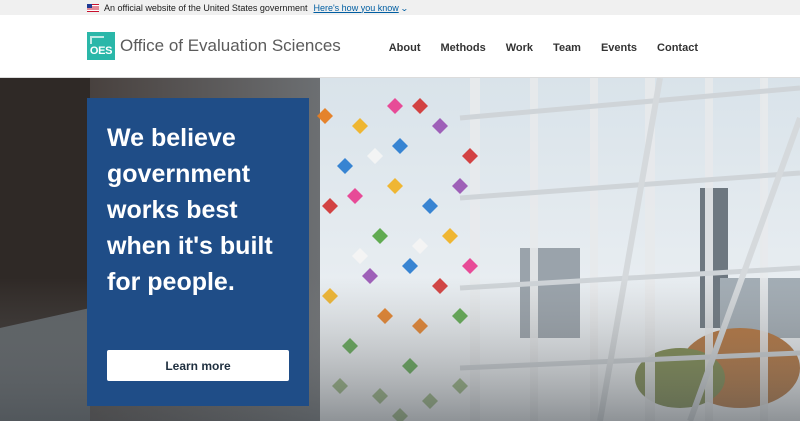 This screenshot has width=800, height=421. Describe the element at coordinates (619, 48) in the screenshot. I see `nav-events: Events` at that location.